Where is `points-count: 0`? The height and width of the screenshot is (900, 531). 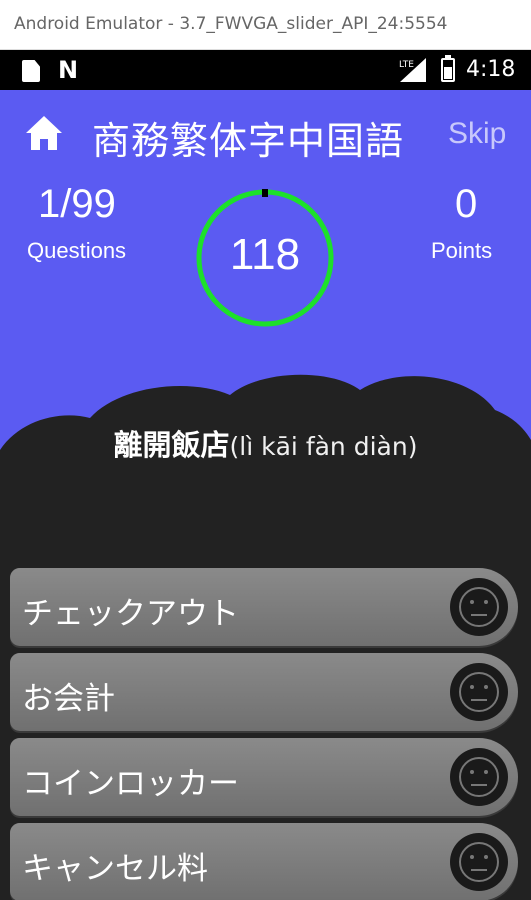 points-count: 0 is located at coordinates (466, 204).